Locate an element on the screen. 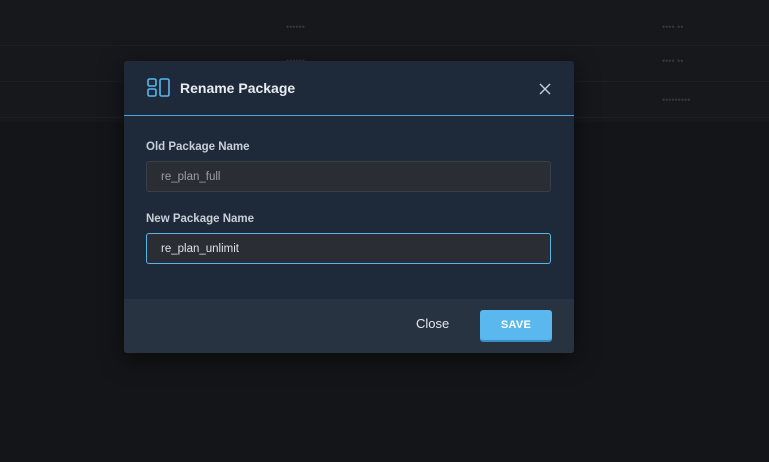  new-package-name-label: New Package Name is located at coordinates (200, 219).